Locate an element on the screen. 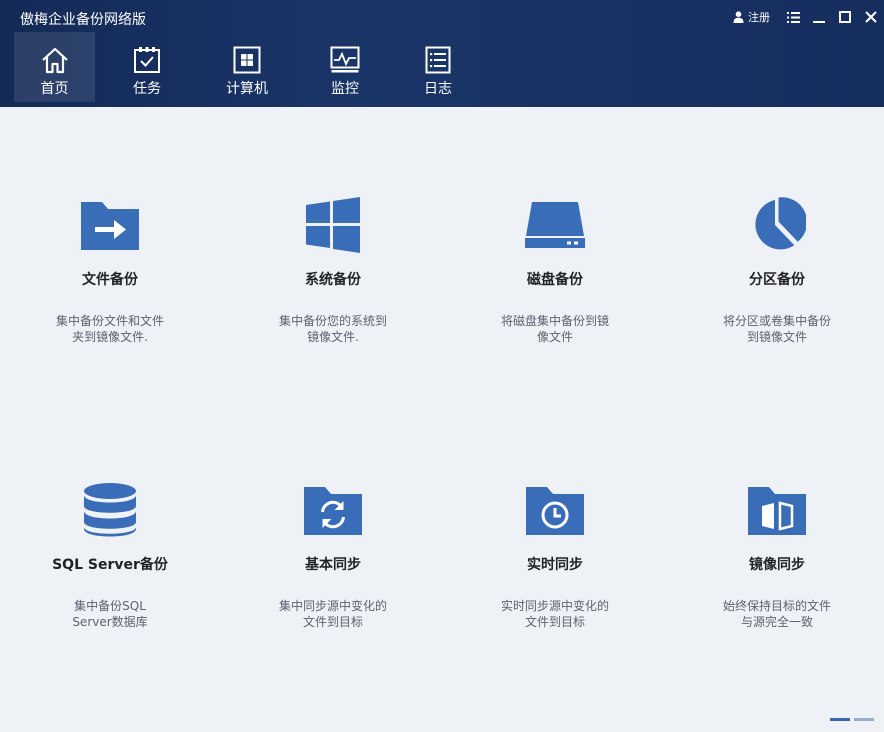 The width and height of the screenshot is (884, 732). maximize-button is located at coordinates (845, 17).